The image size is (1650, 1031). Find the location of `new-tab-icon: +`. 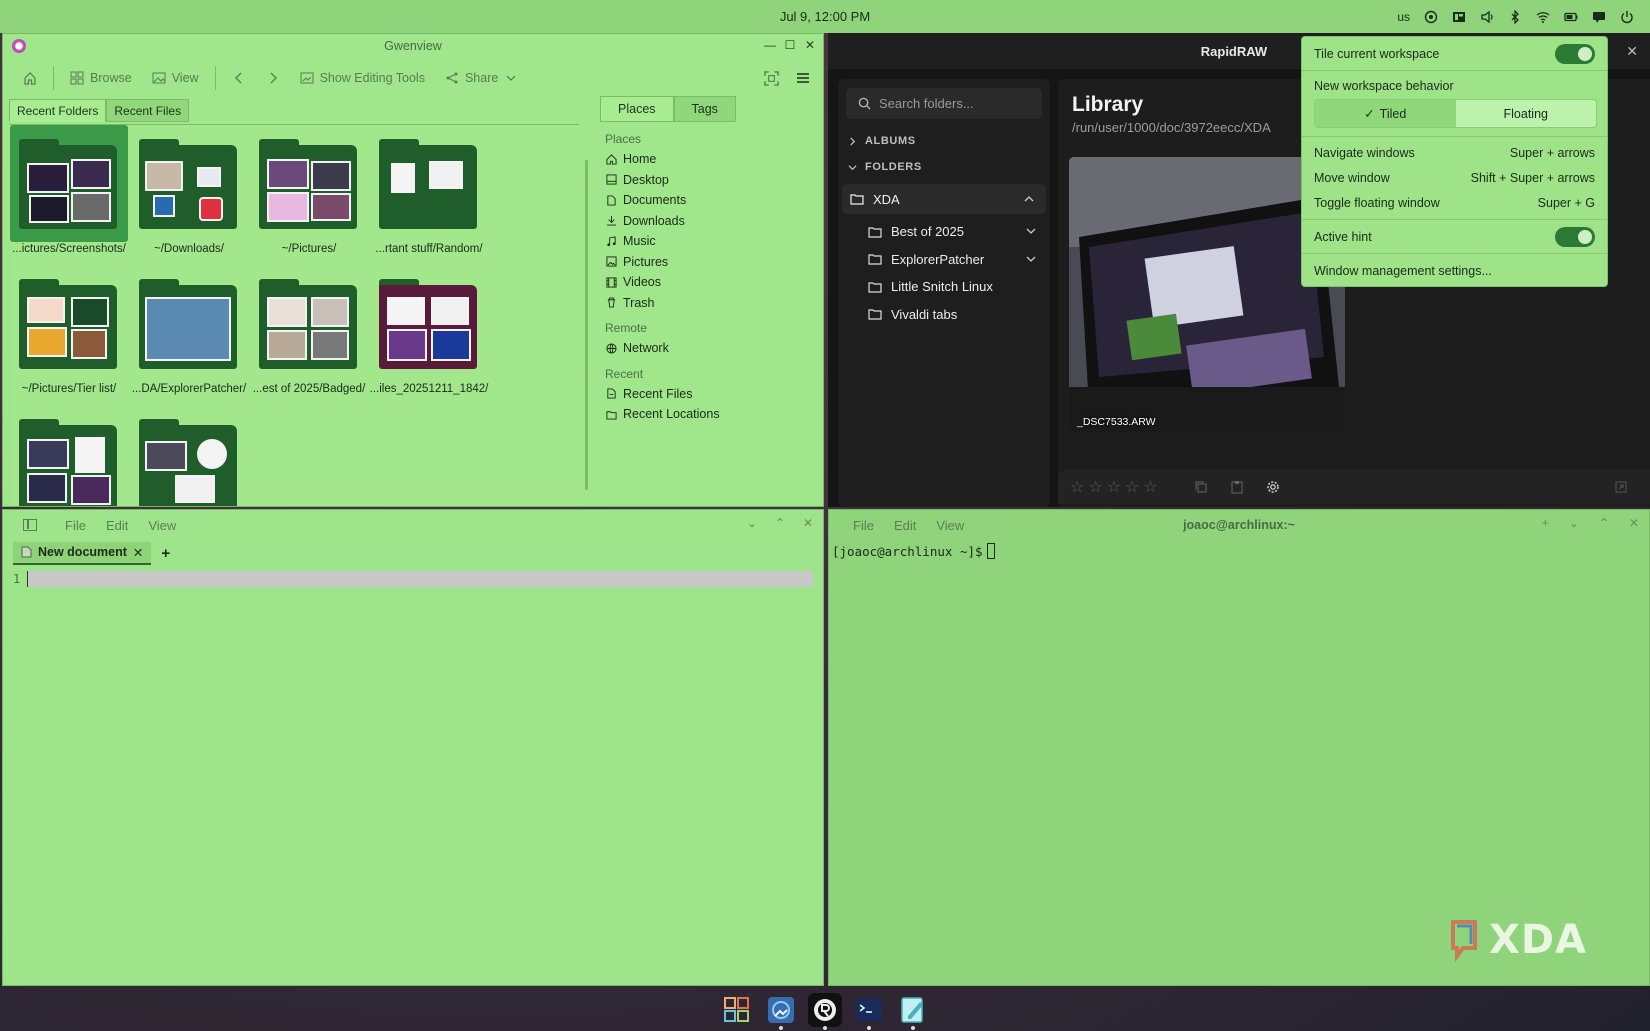

new-tab-icon: + is located at coordinates (1545, 523).